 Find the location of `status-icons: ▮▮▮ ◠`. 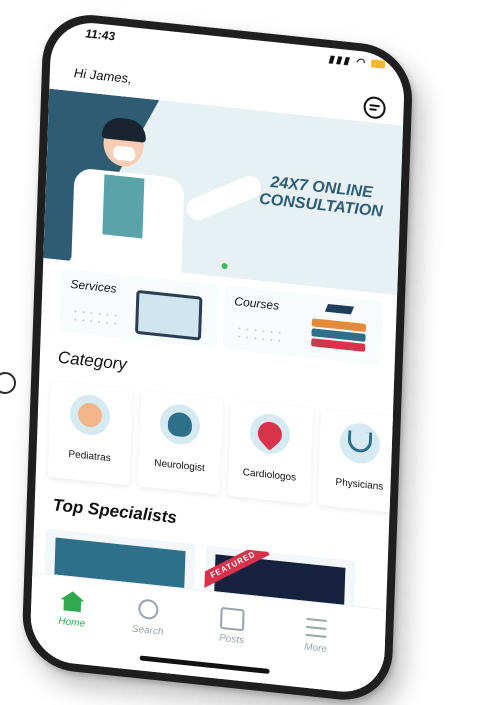

status-icons: ▮▮▮ ◠ is located at coordinates (357, 62).